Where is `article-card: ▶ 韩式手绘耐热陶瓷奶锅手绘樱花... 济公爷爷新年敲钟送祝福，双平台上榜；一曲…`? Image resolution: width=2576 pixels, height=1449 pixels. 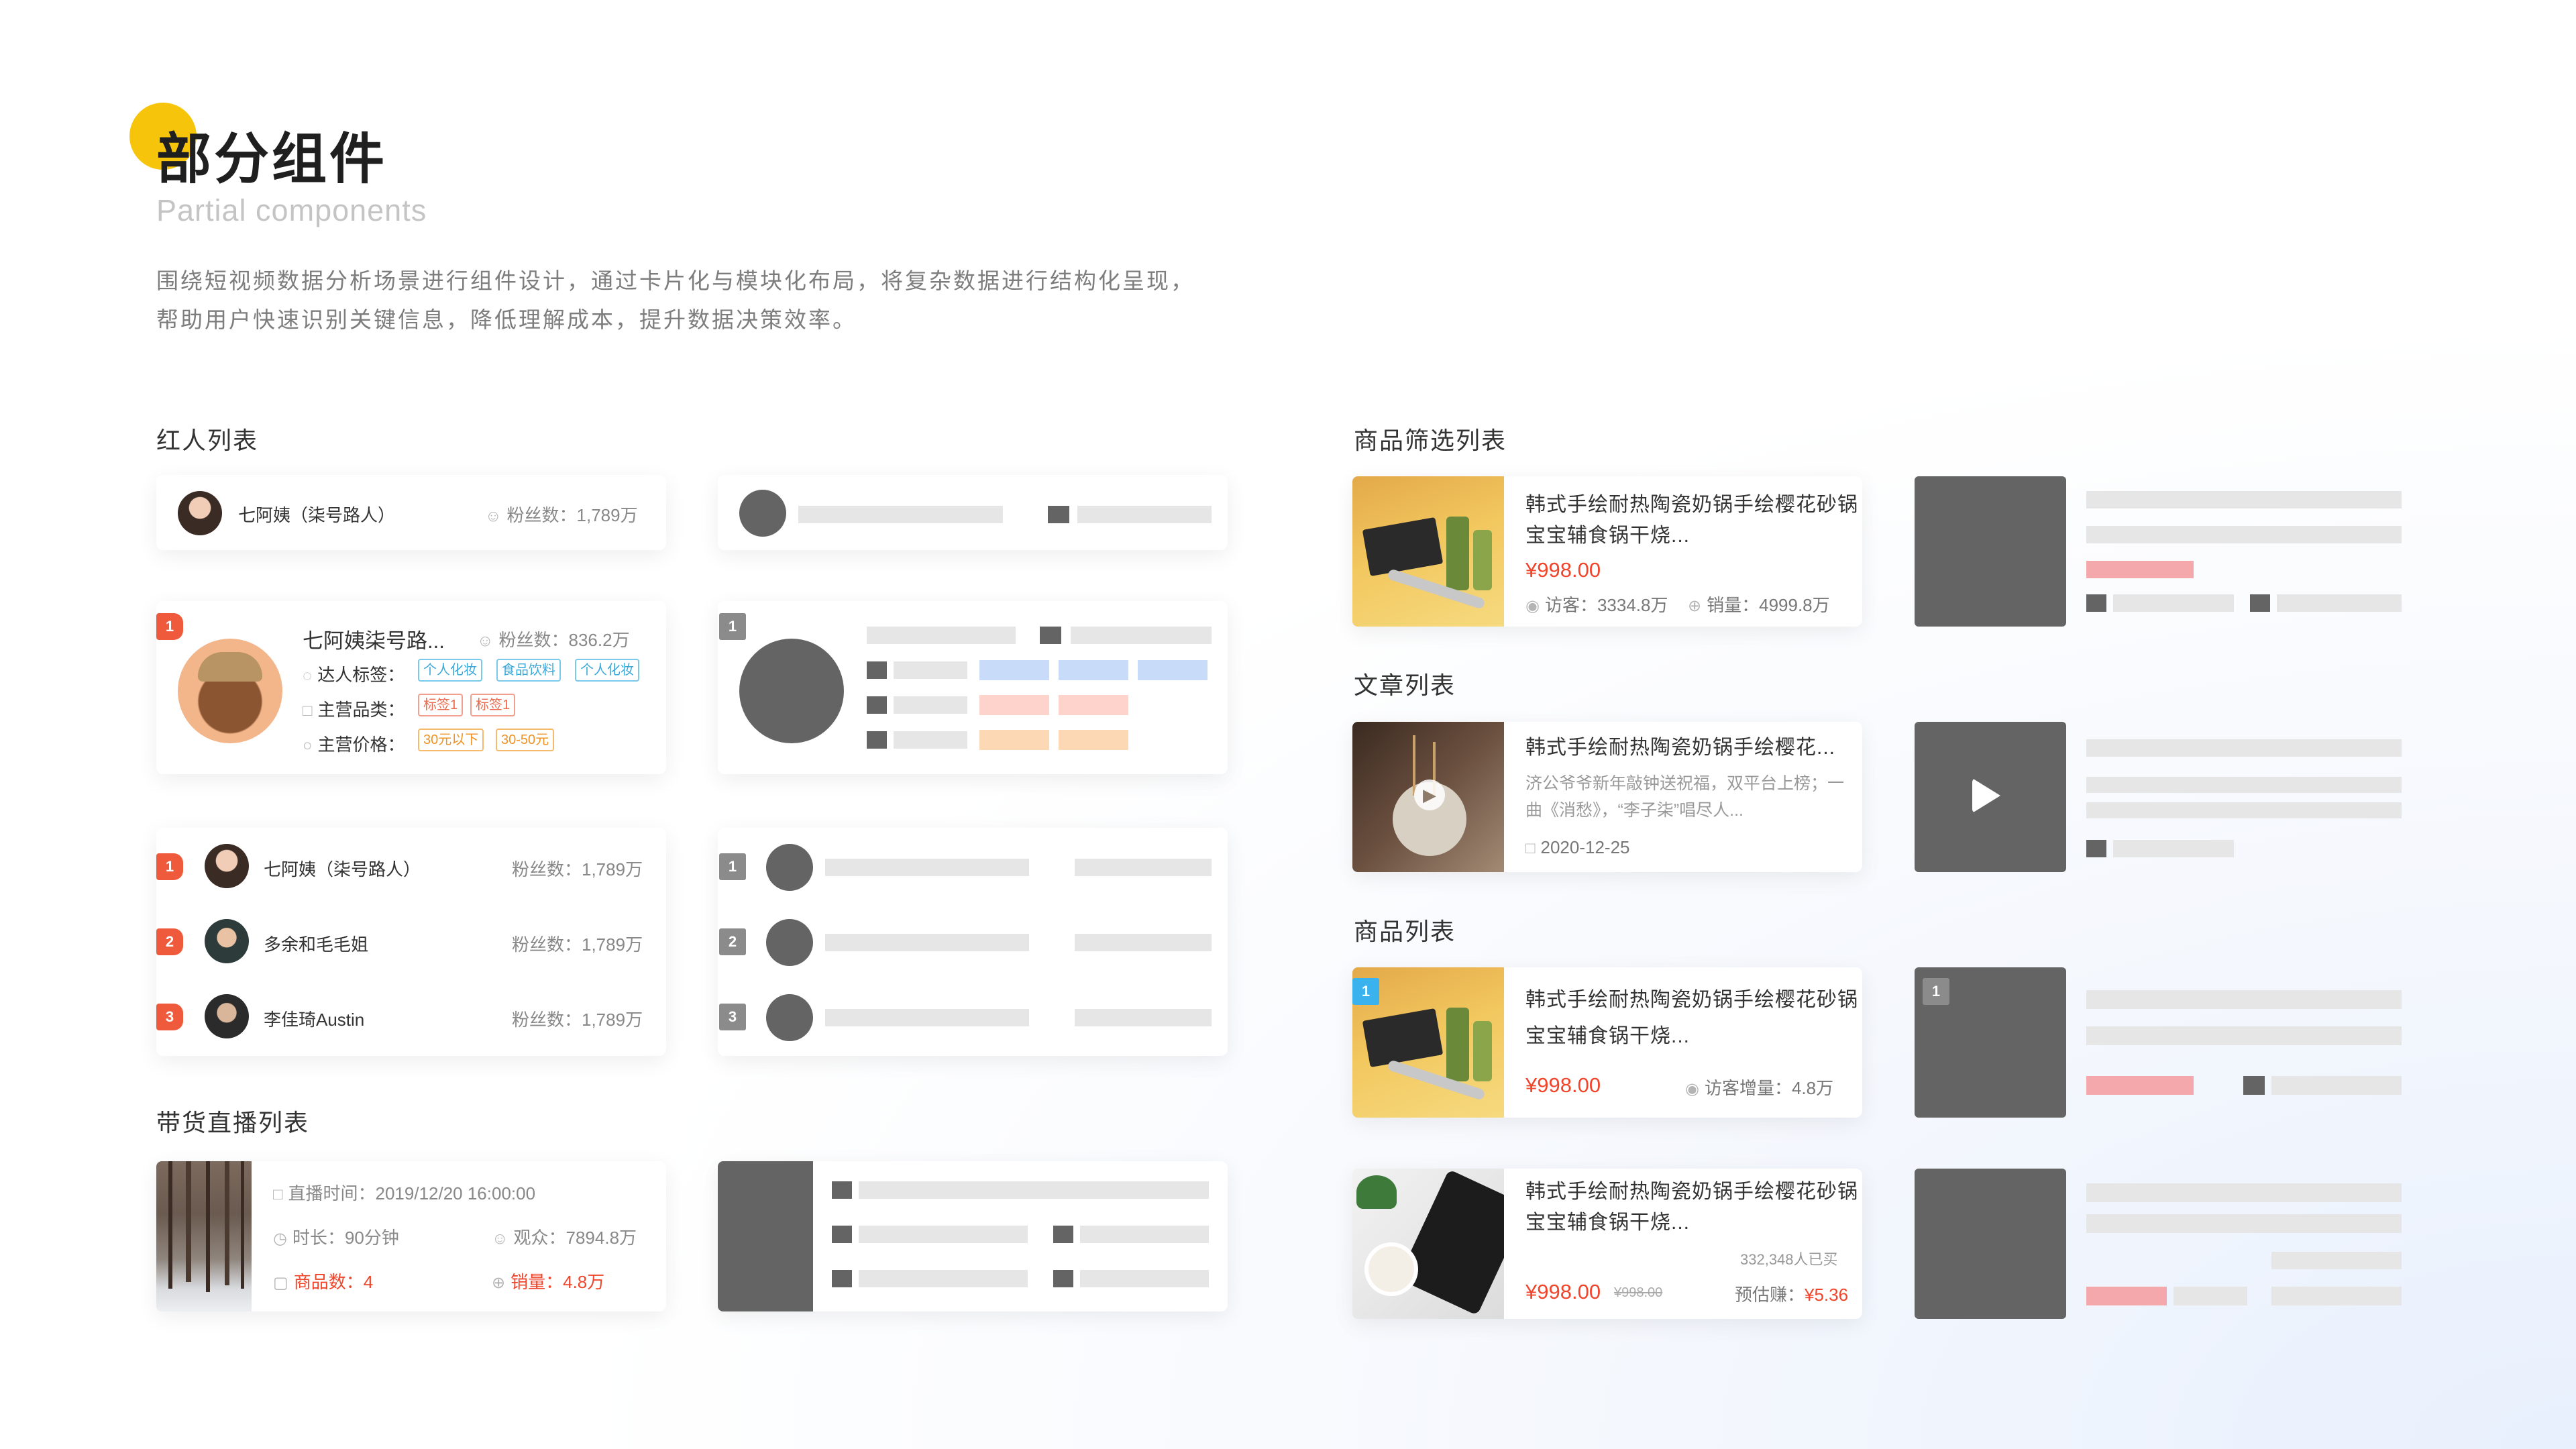 article-card: ▶ 韩式手绘耐热陶瓷奶锅手绘樱花... 济公爷爷新年敲钟送祝福，双平台上榜；一曲… is located at coordinates (1607, 797).